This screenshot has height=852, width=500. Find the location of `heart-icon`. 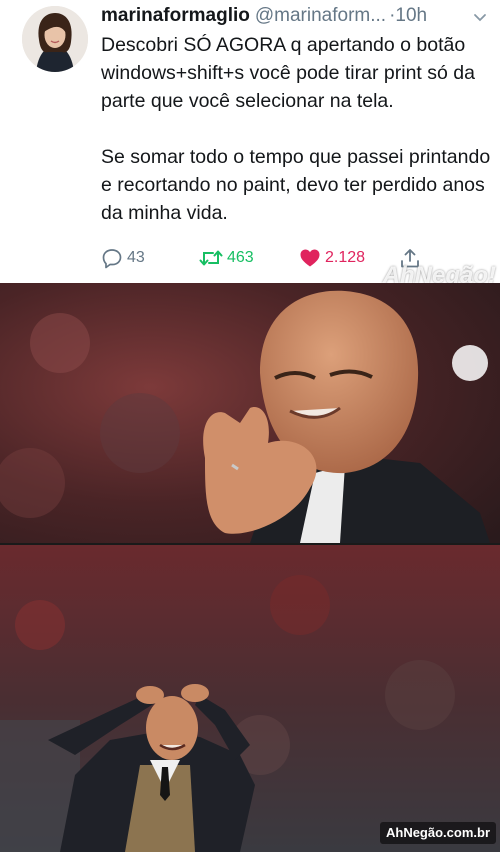

heart-icon is located at coordinates (310, 258).